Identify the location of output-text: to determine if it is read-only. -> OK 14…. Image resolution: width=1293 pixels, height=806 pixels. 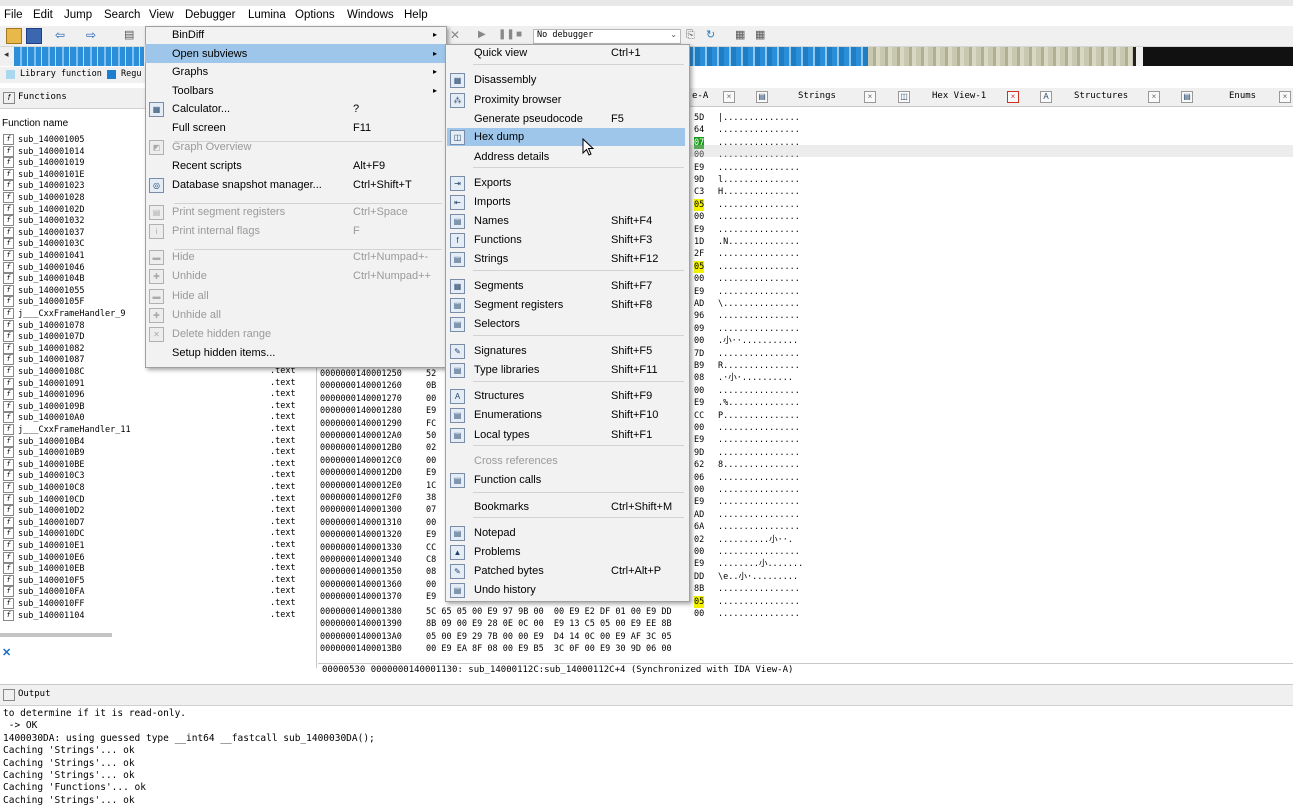
(646, 756).